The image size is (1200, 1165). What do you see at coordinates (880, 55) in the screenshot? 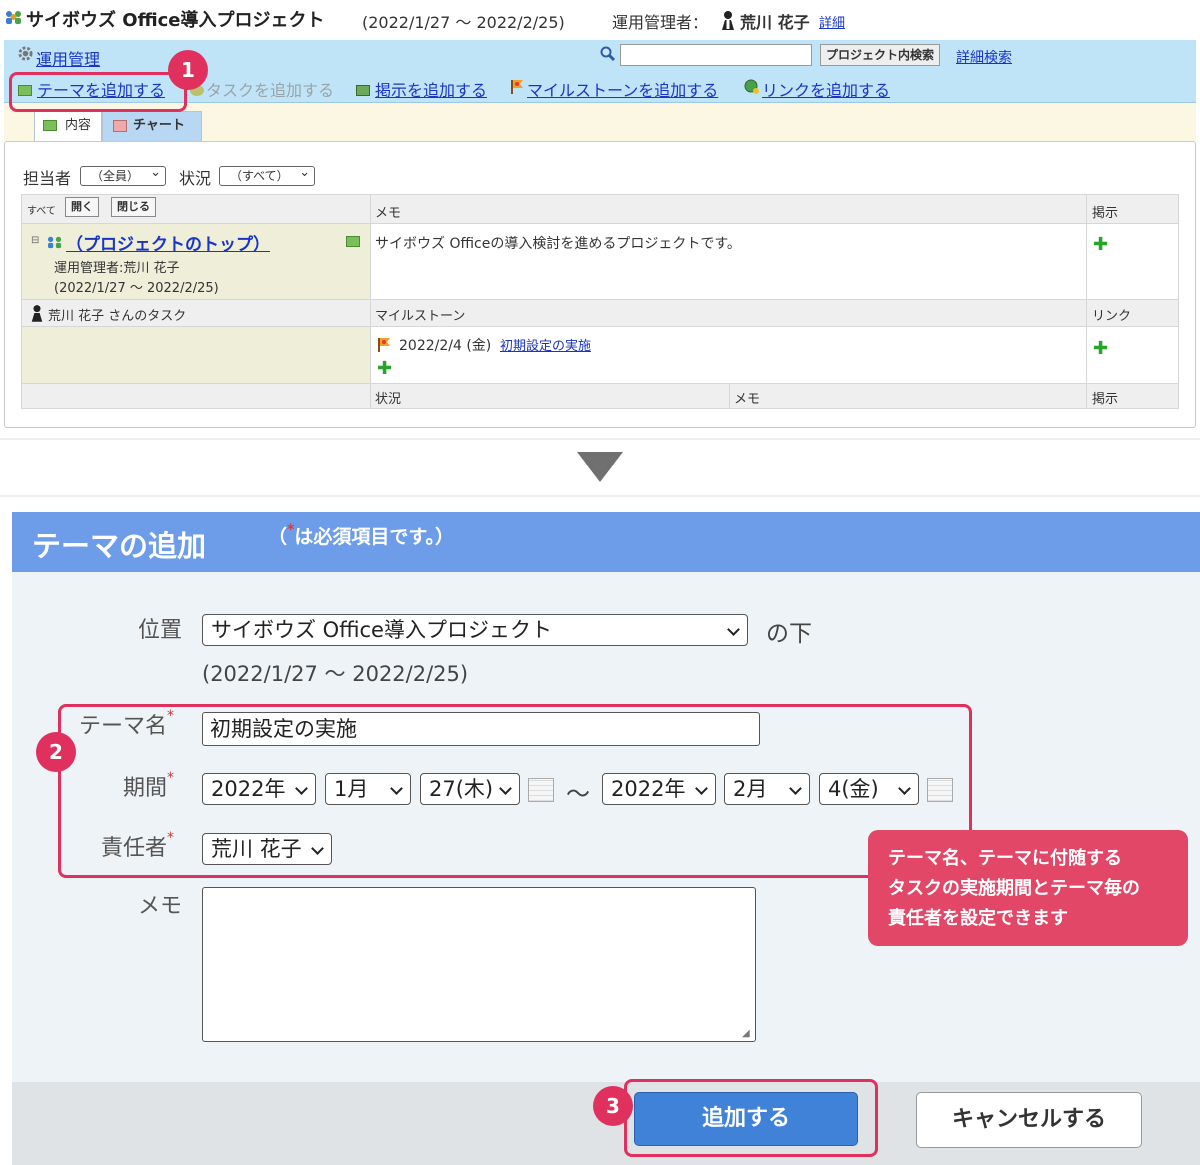
I see `project-search-button: プロジェクト内検索` at bounding box center [880, 55].